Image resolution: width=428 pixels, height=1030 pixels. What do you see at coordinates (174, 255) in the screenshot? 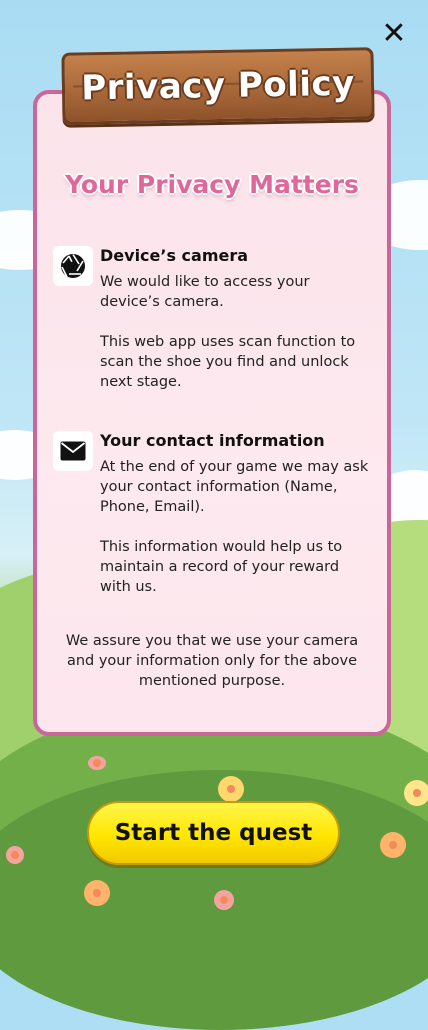
I see `camera-section-title: Device’s camera` at bounding box center [174, 255].